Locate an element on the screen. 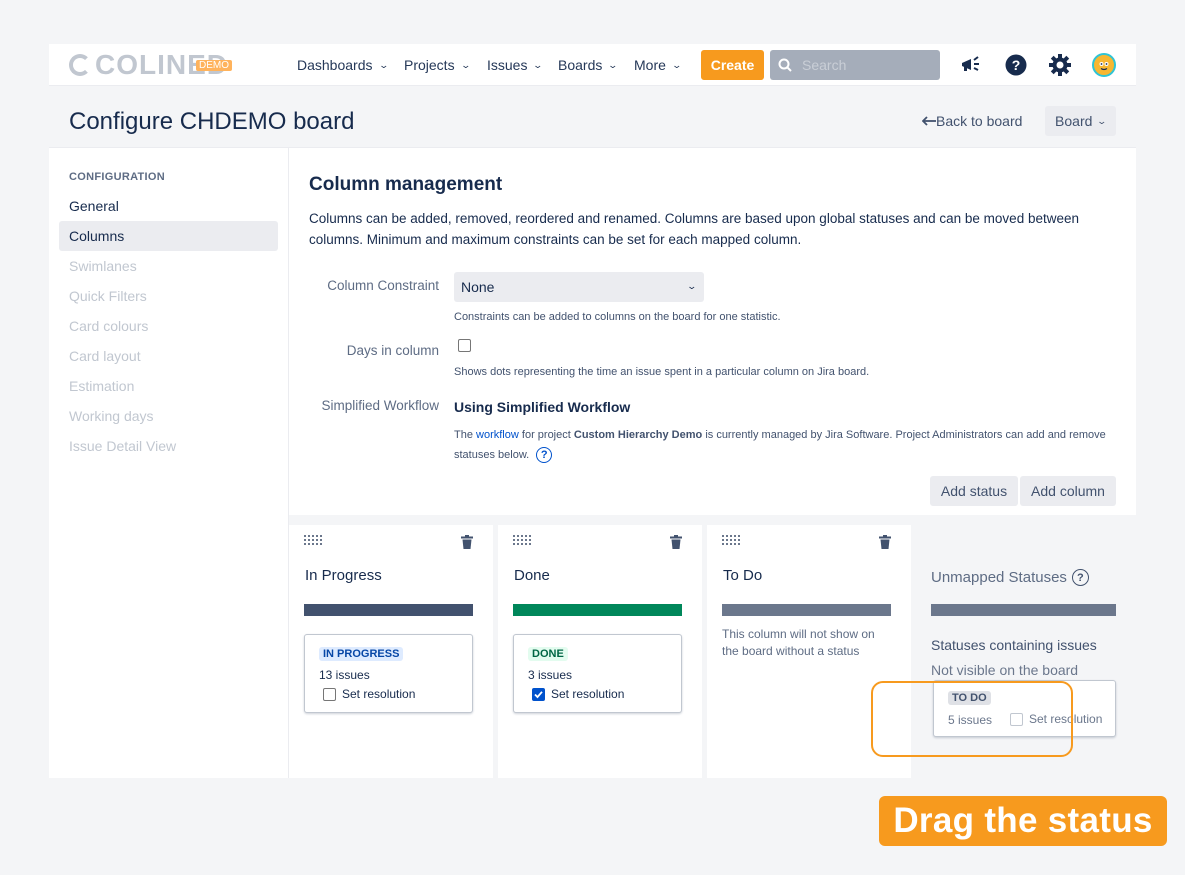 The image size is (1185, 875). workflow-help-mid: for project is located at coordinates (546, 435).